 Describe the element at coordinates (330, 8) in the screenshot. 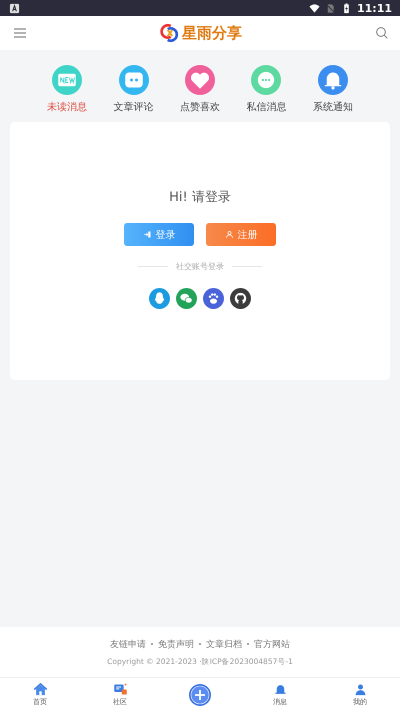

I see `sim-icon` at that location.